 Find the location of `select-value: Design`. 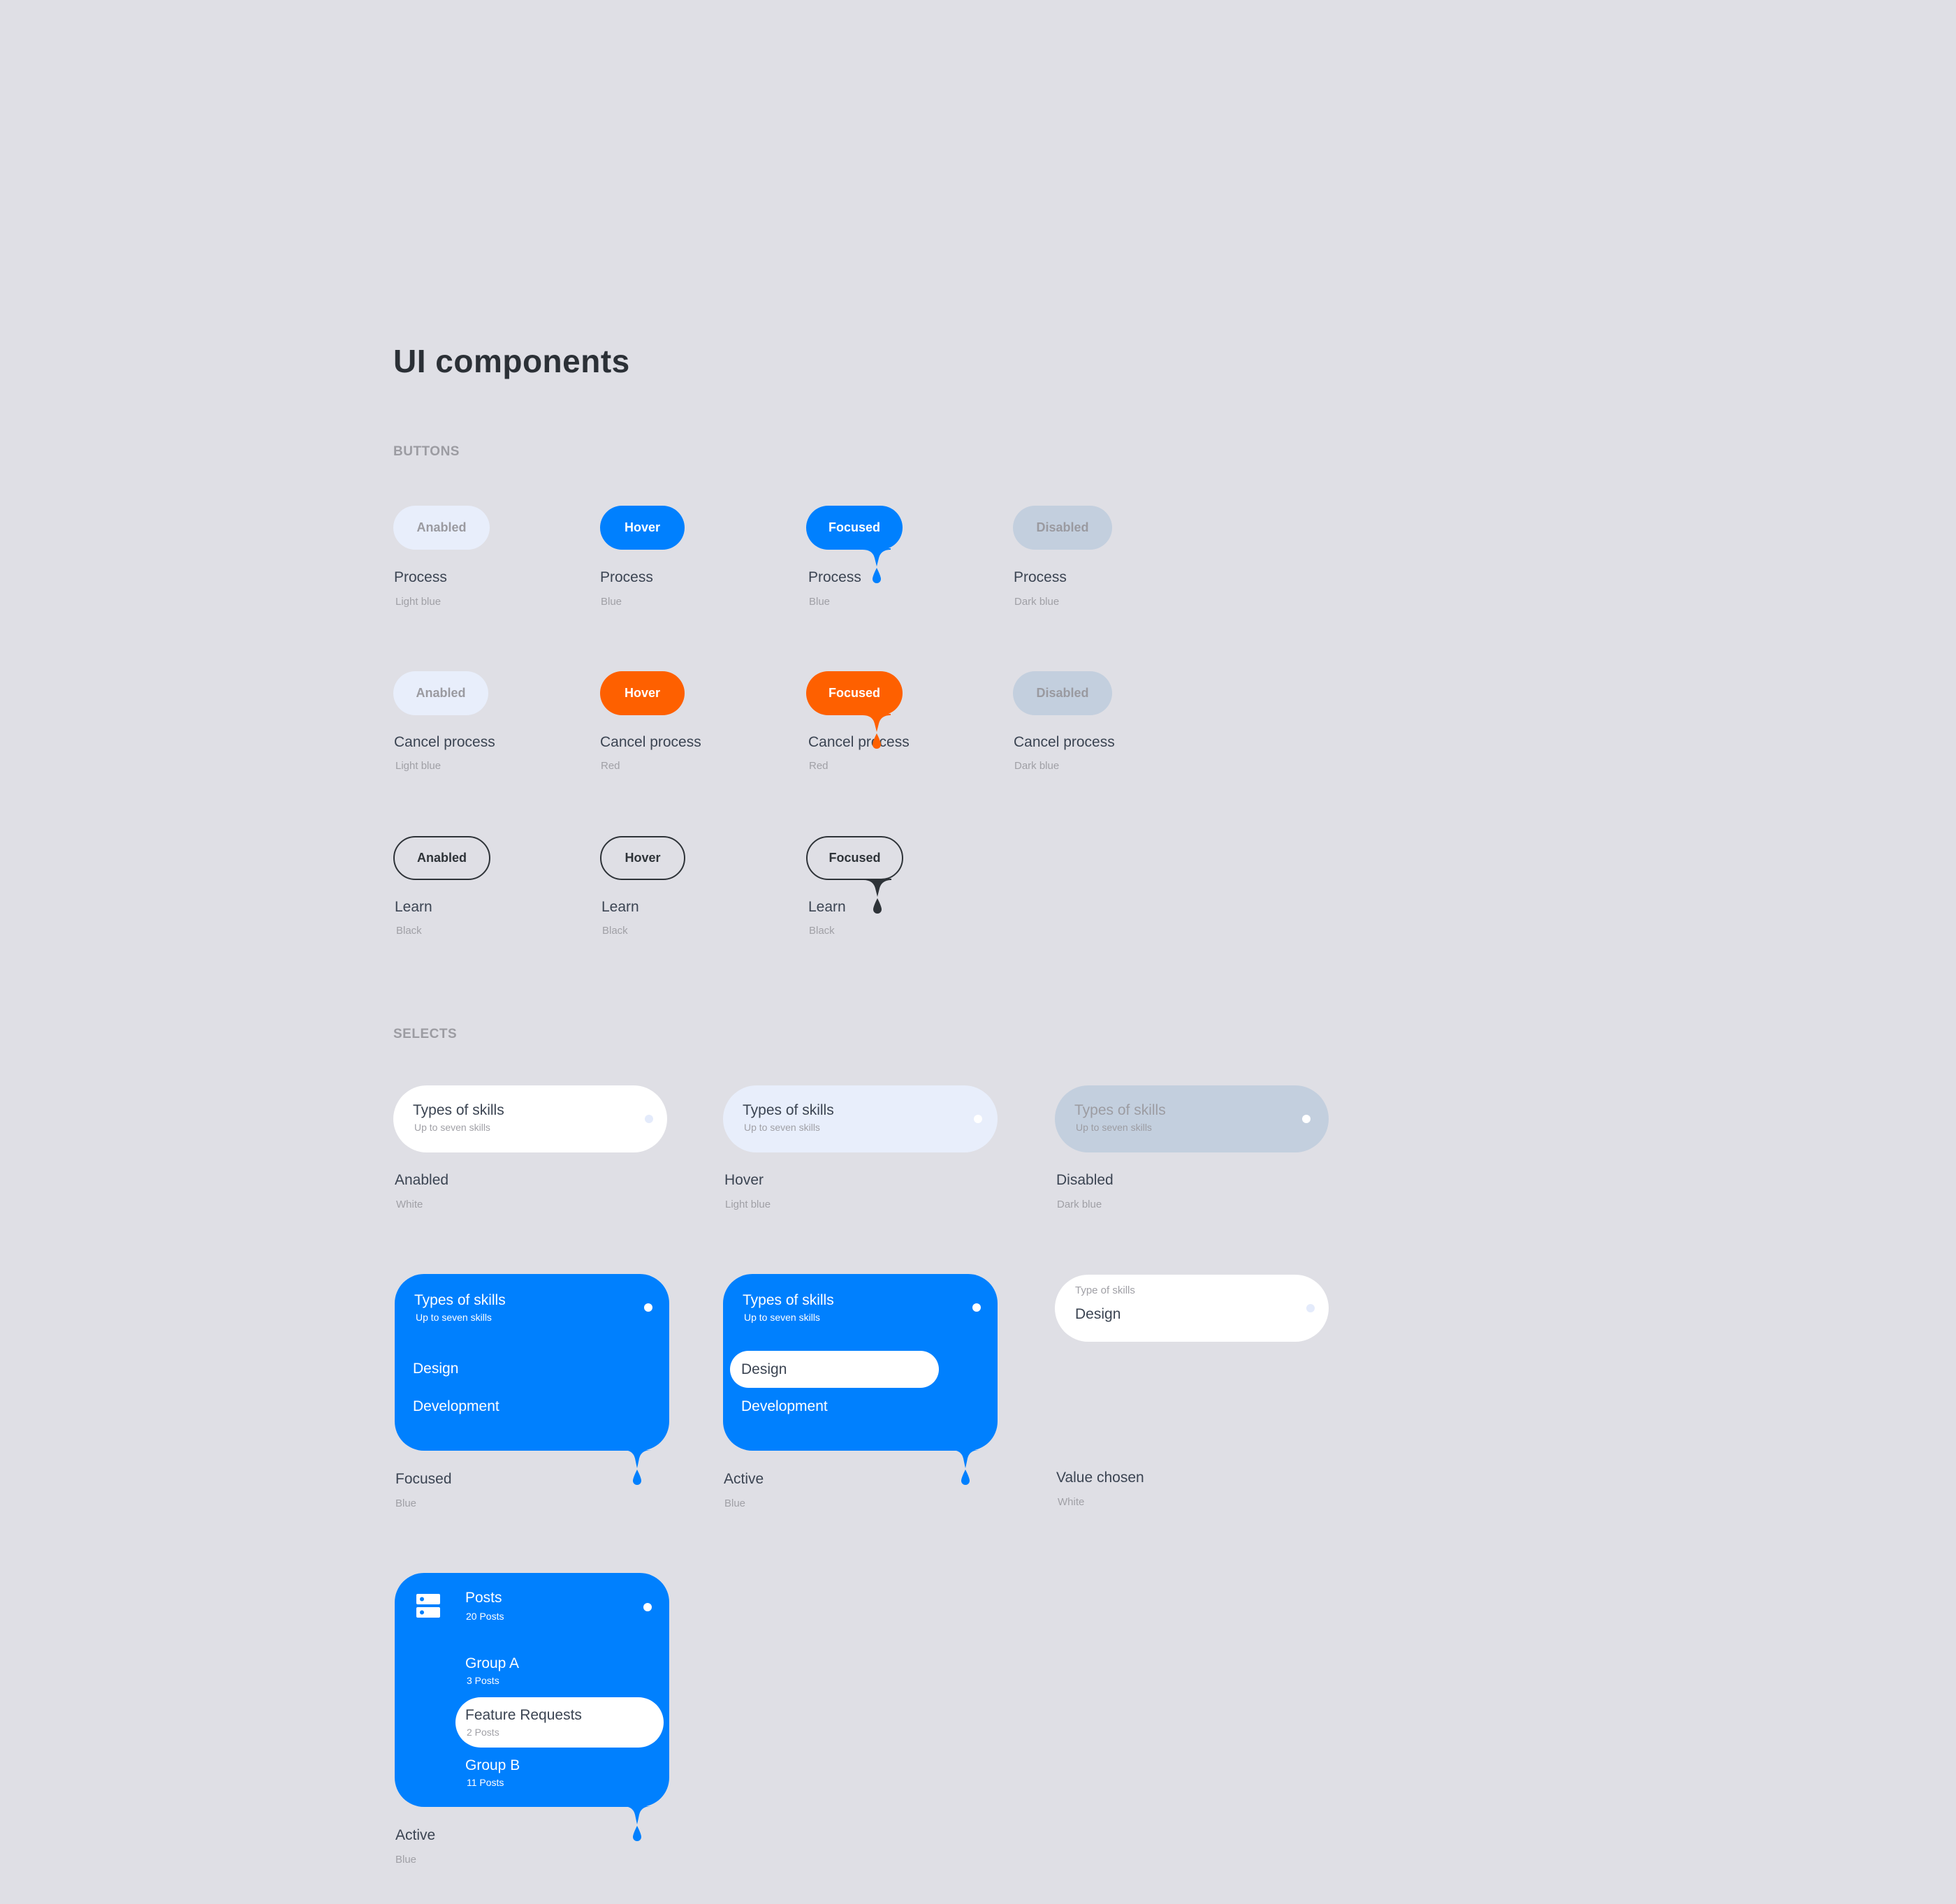

select-value: Design is located at coordinates (1098, 1314).